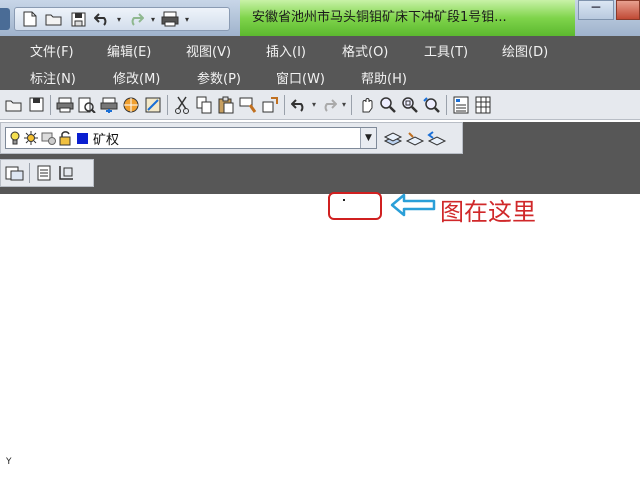 The width and height of the screenshot is (640, 480). What do you see at coordinates (413, 205) in the screenshot?
I see `arrow-left-icon` at bounding box center [413, 205].